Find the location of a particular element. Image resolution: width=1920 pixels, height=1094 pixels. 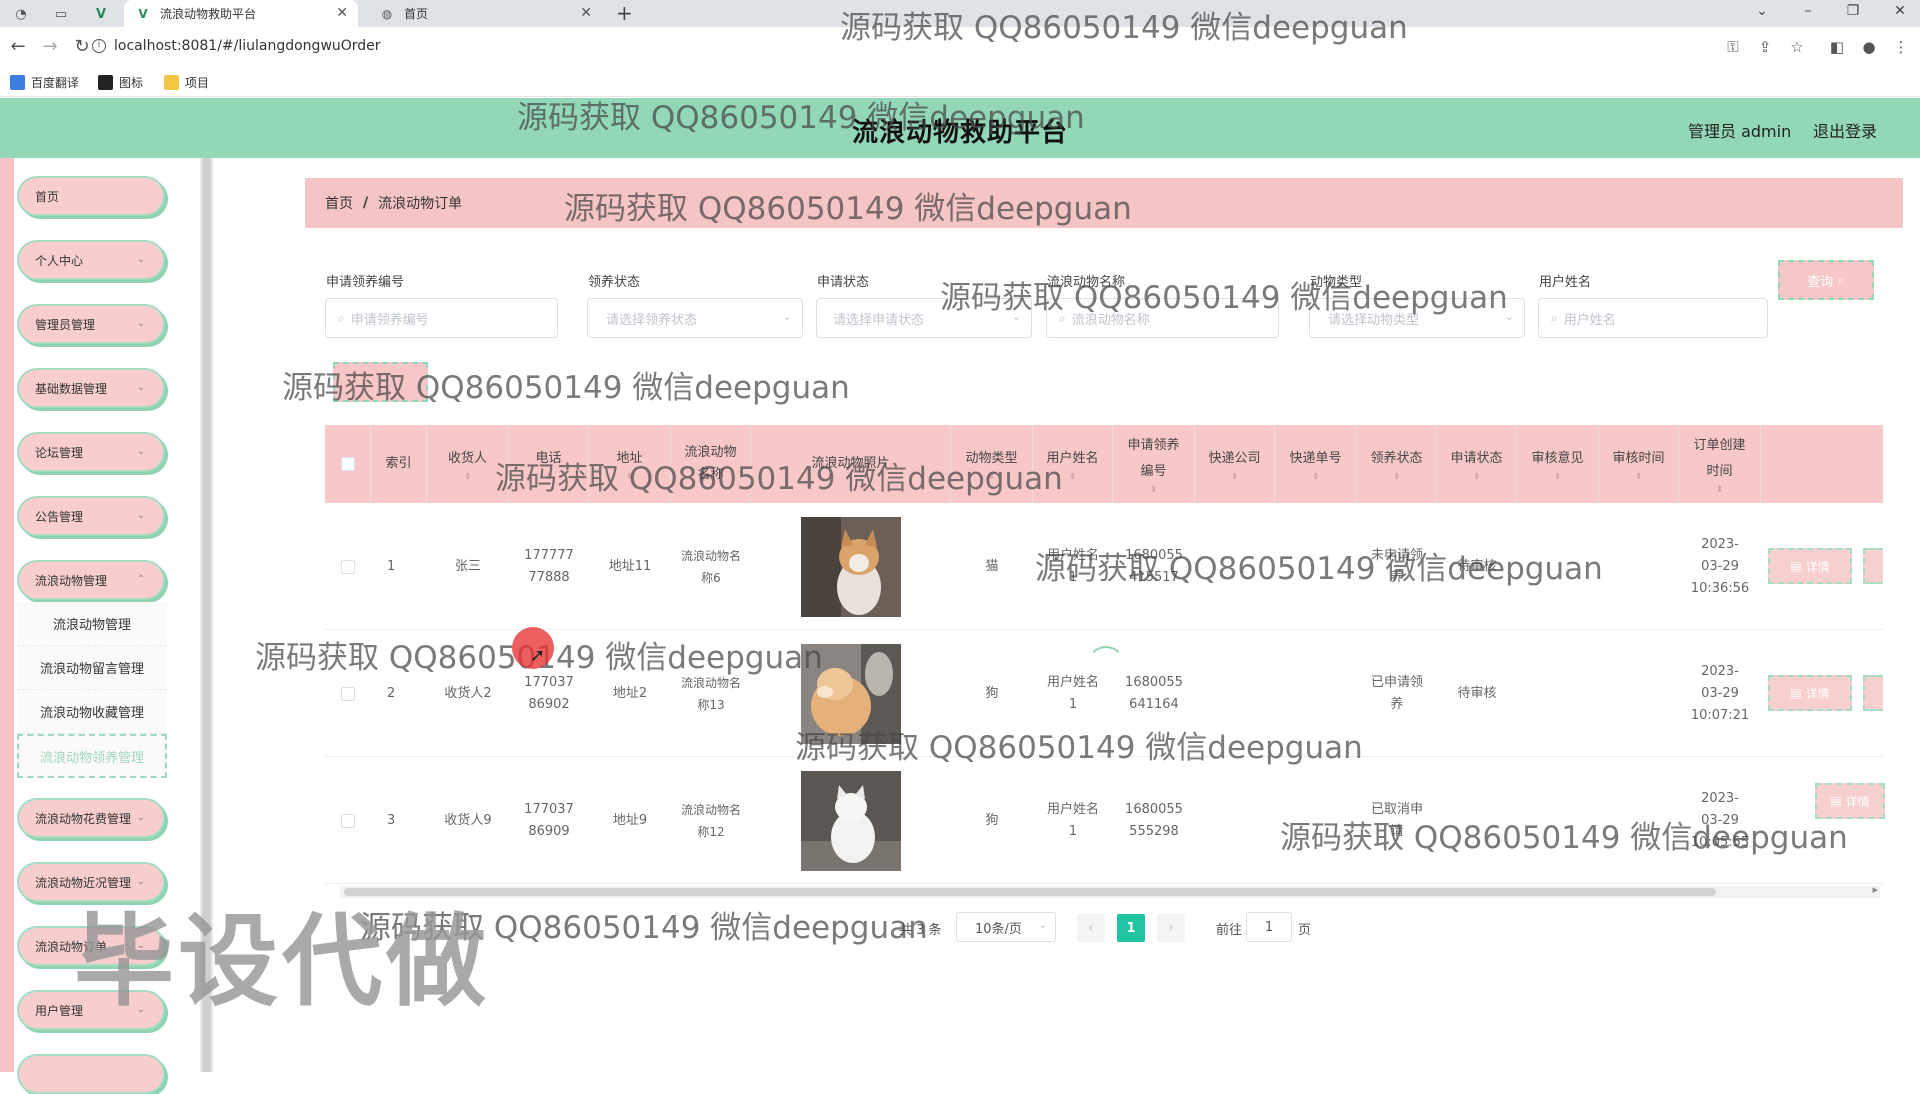

browser-tab-active: V 流浪动物救助平台 ✕ is located at coordinates (241, 13).